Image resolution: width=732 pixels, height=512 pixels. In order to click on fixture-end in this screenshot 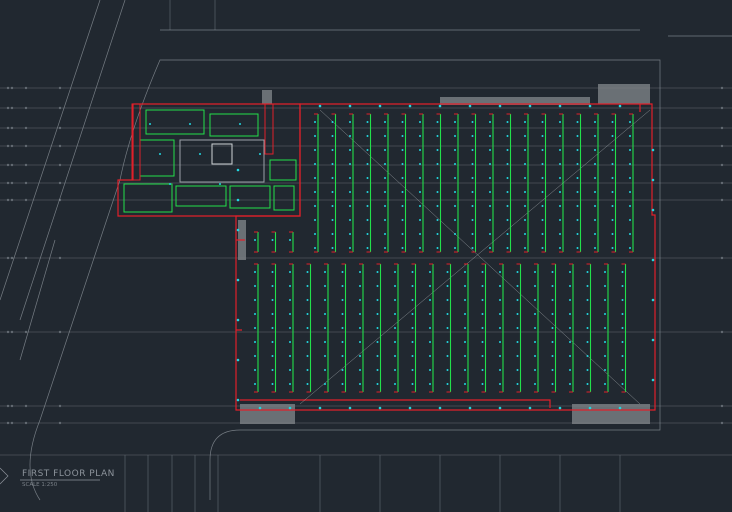, I will do `click(291, 242)`.